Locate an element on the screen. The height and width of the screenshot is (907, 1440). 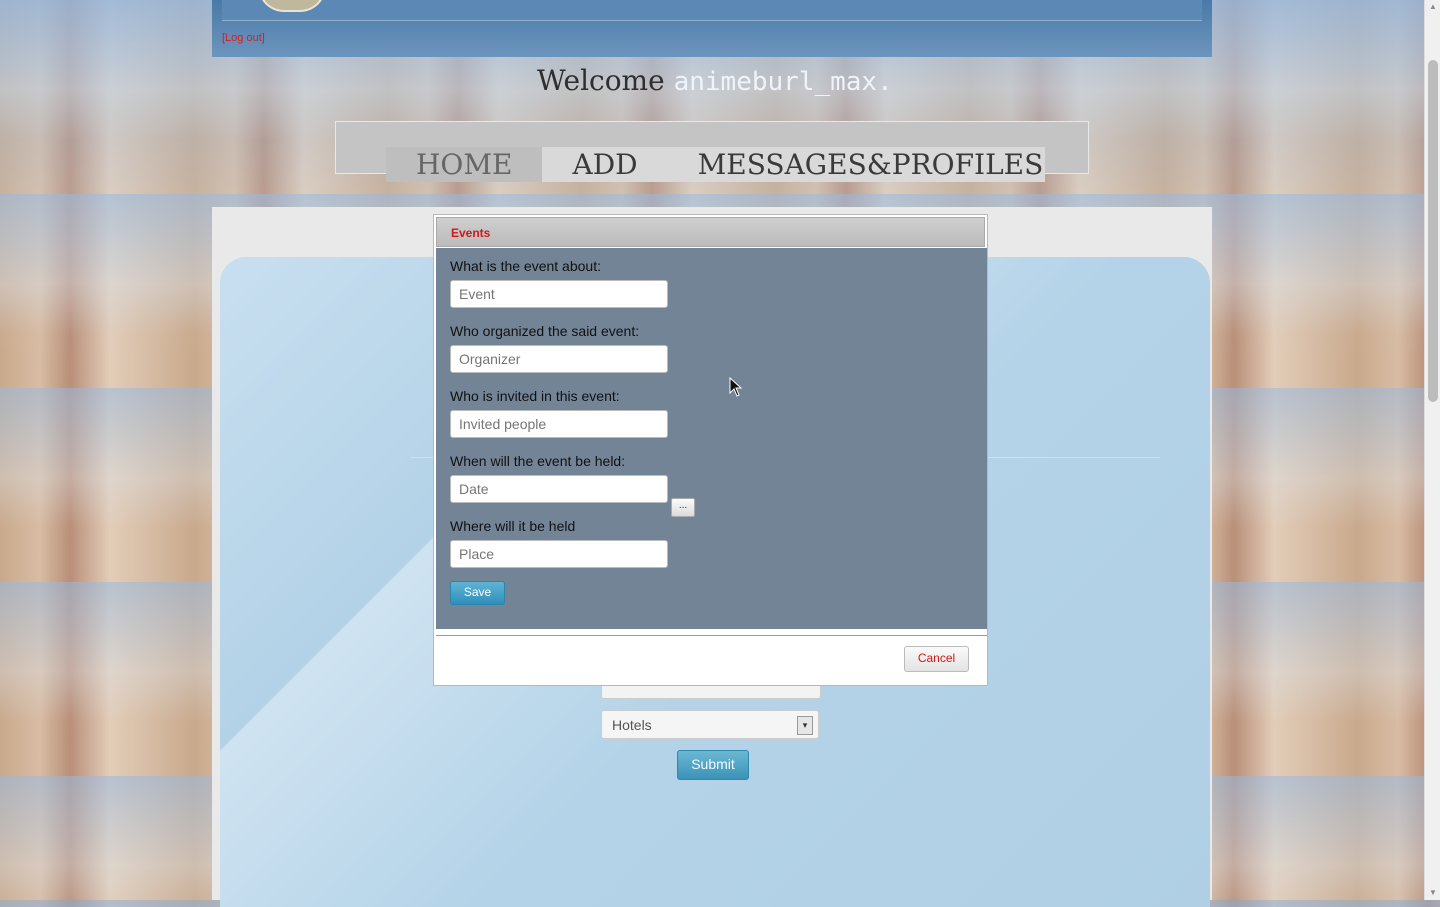
place-label: Where will it be held is located at coordinates (513, 526).